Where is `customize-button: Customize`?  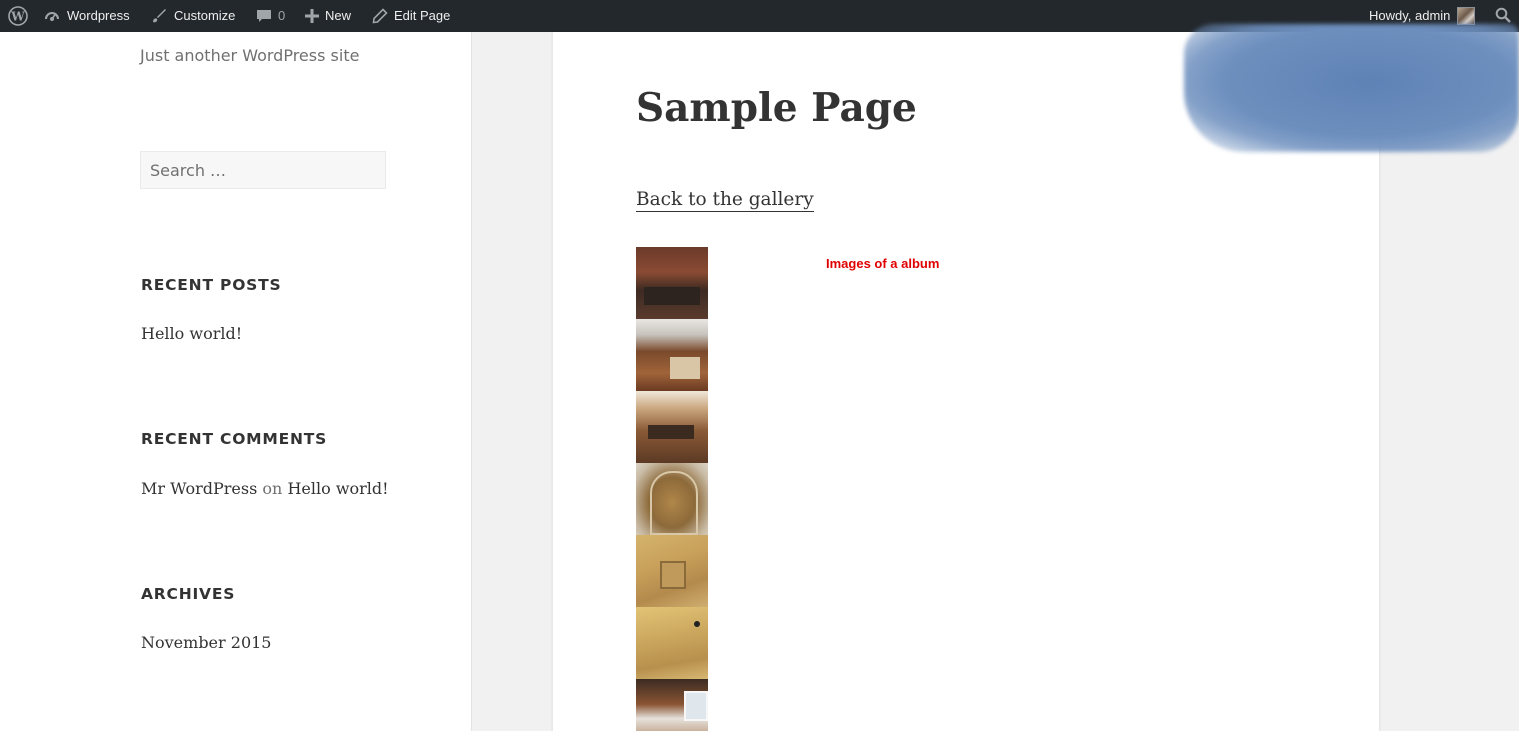 customize-button: Customize is located at coordinates (192, 16).